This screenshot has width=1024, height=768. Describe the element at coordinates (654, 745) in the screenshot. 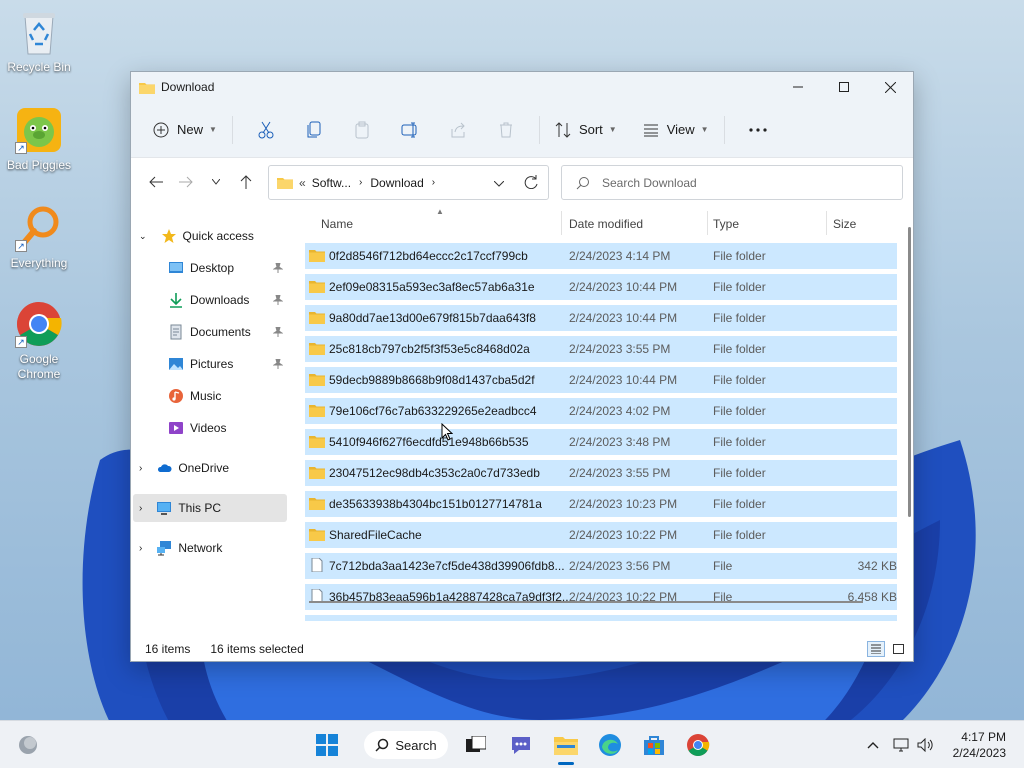

I see `taskbar-store` at that location.